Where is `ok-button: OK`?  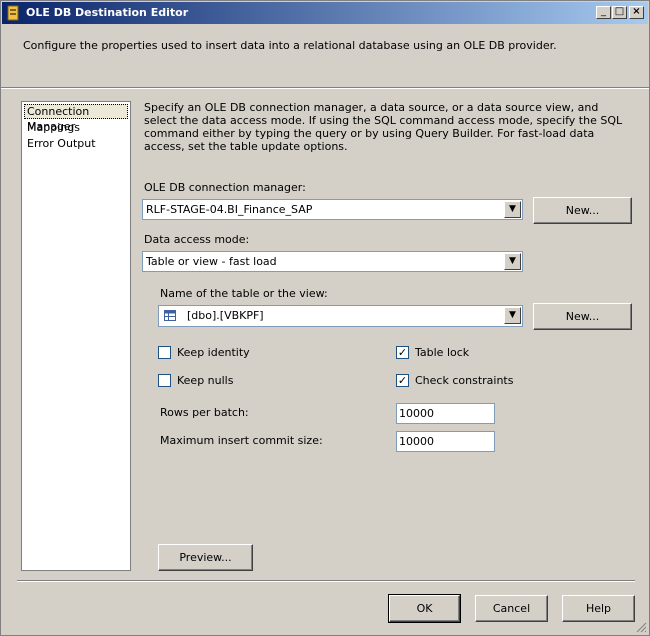
ok-button: OK is located at coordinates (424, 608).